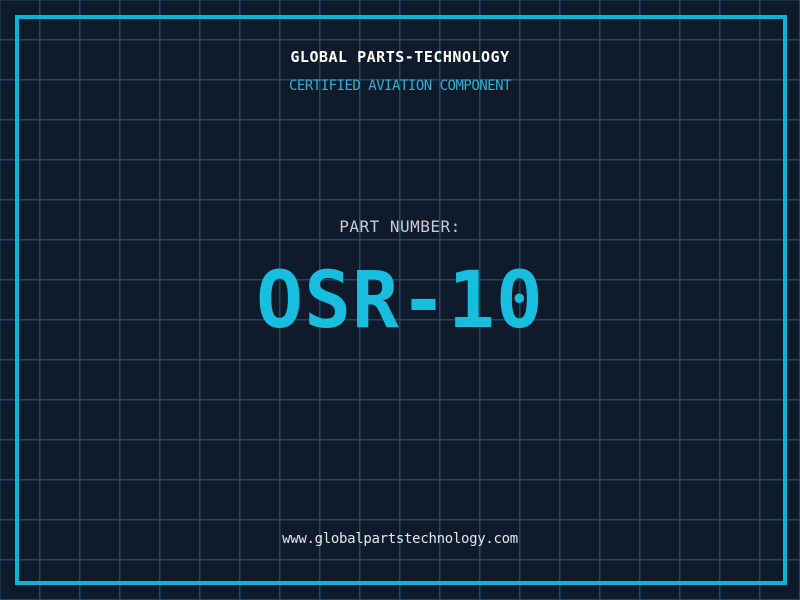 Image resolution: width=800 pixels, height=600 pixels. Describe the element at coordinates (400, 539) in the screenshot. I see `website-url: www.globalpartstechnology.com` at that location.